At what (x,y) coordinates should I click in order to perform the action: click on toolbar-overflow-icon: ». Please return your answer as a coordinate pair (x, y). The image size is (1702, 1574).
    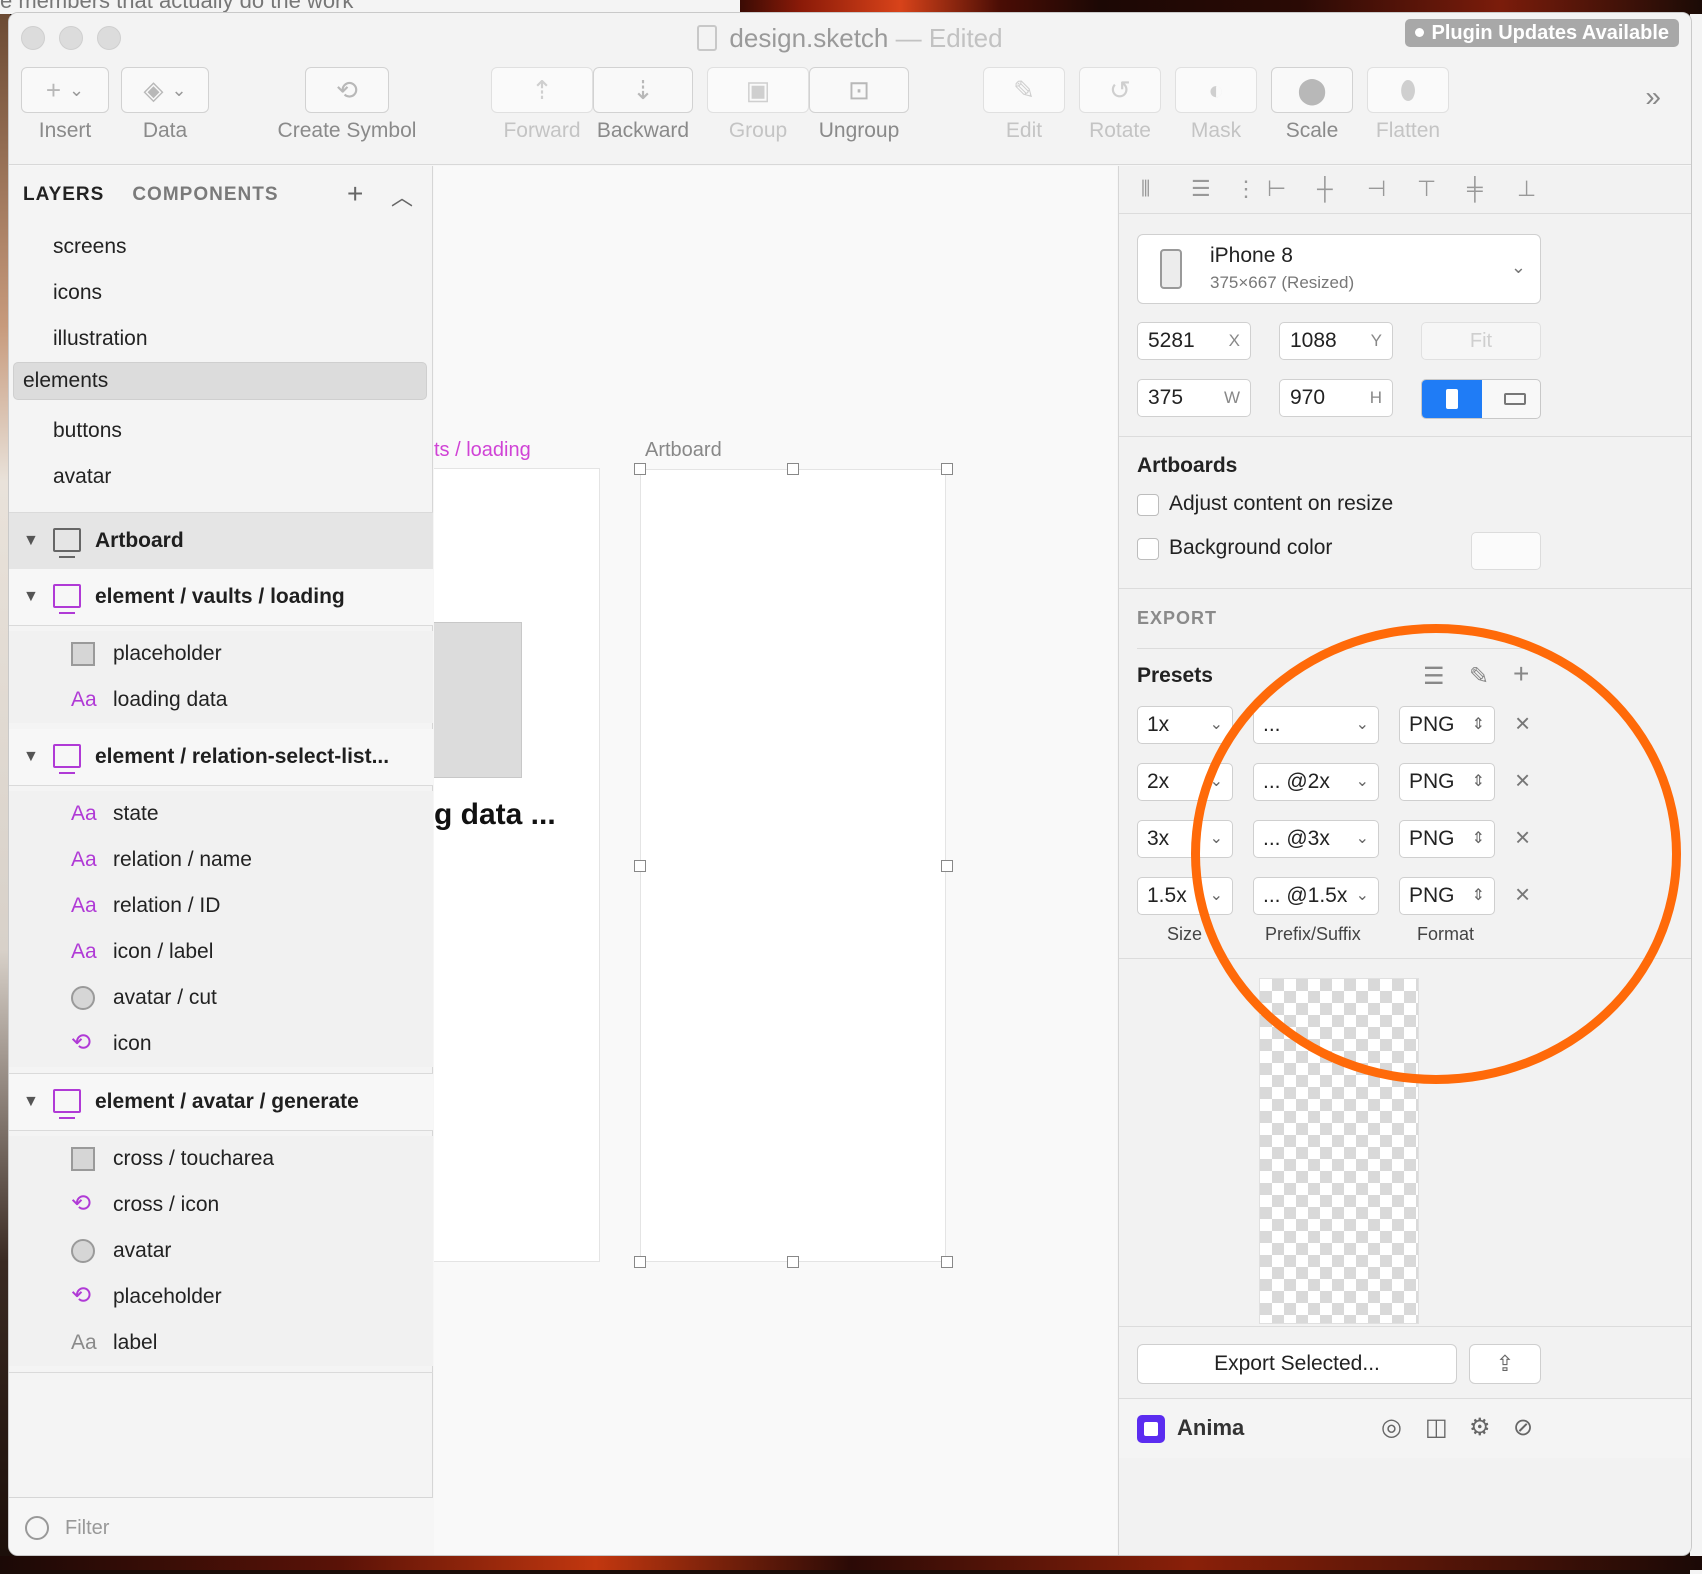
    Looking at the image, I should click on (1653, 97).